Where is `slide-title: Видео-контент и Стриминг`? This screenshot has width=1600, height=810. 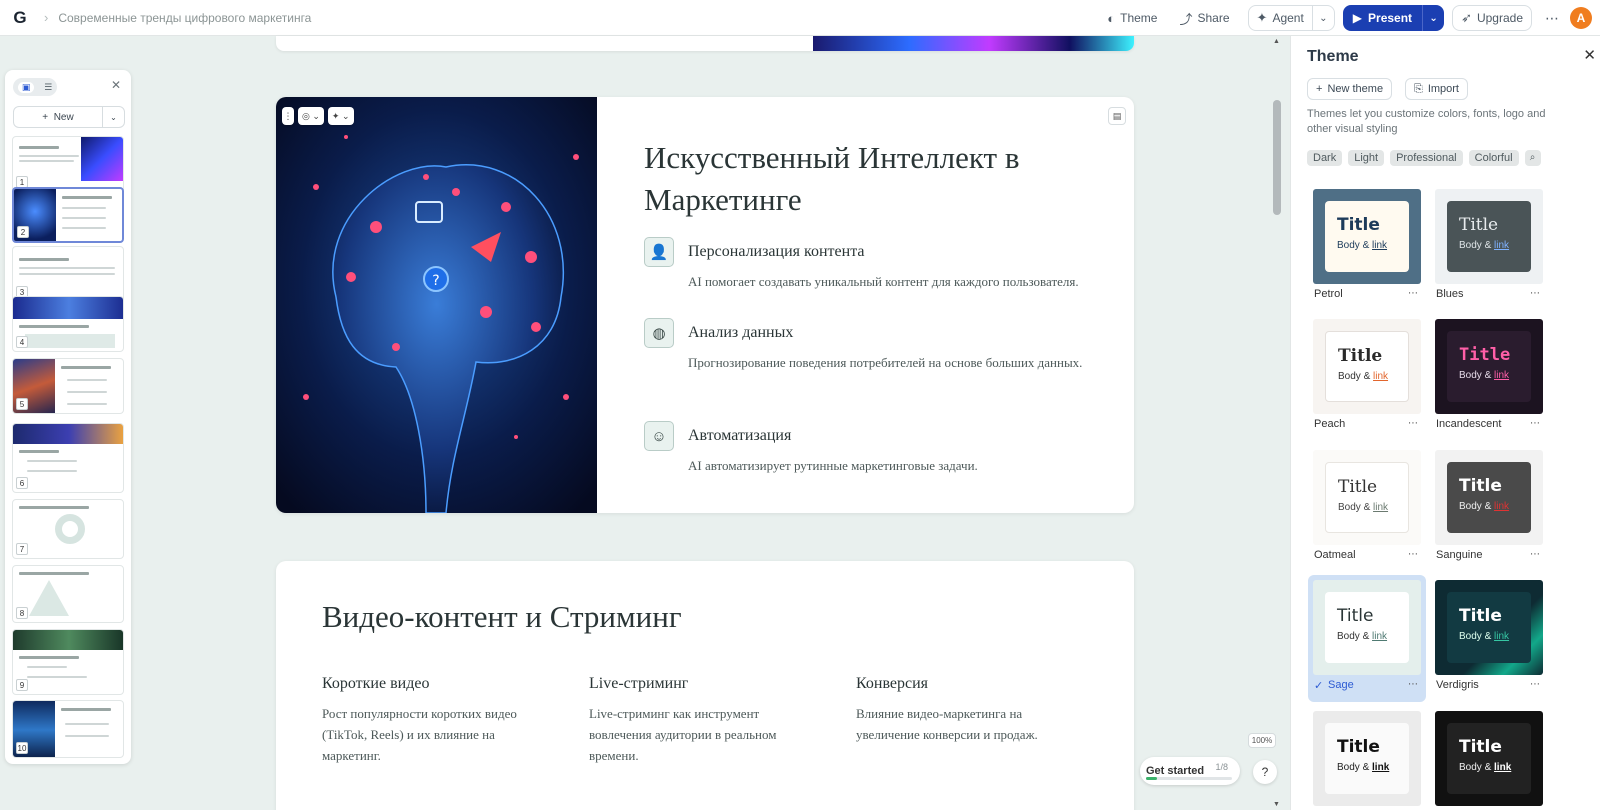
slide-title: Видео-контент и Стриминг is located at coordinates (502, 617).